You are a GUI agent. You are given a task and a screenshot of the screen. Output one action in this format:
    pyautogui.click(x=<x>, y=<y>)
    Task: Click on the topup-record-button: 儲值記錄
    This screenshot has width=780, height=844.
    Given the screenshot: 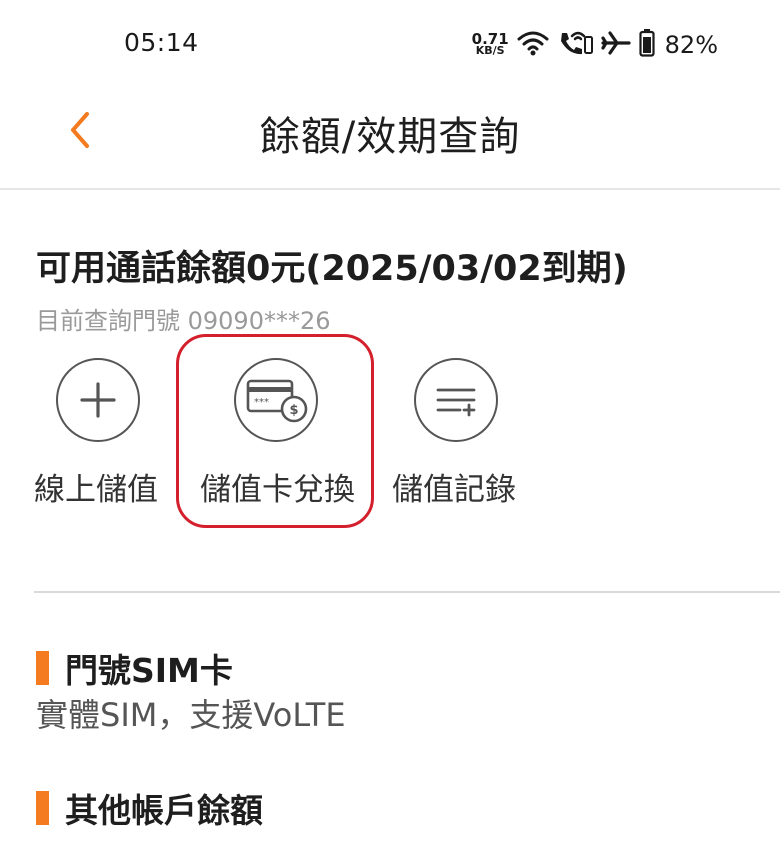 What is the action you would take?
    pyautogui.click(x=467, y=433)
    